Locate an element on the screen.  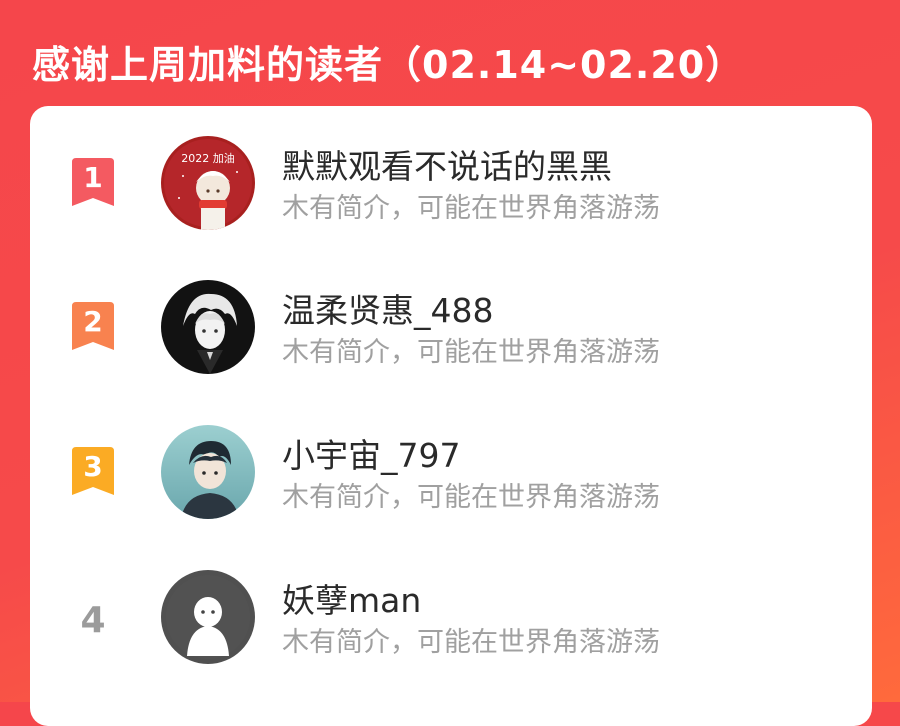
avatar-caption: 2022 加油 is located at coordinates (208, 158).